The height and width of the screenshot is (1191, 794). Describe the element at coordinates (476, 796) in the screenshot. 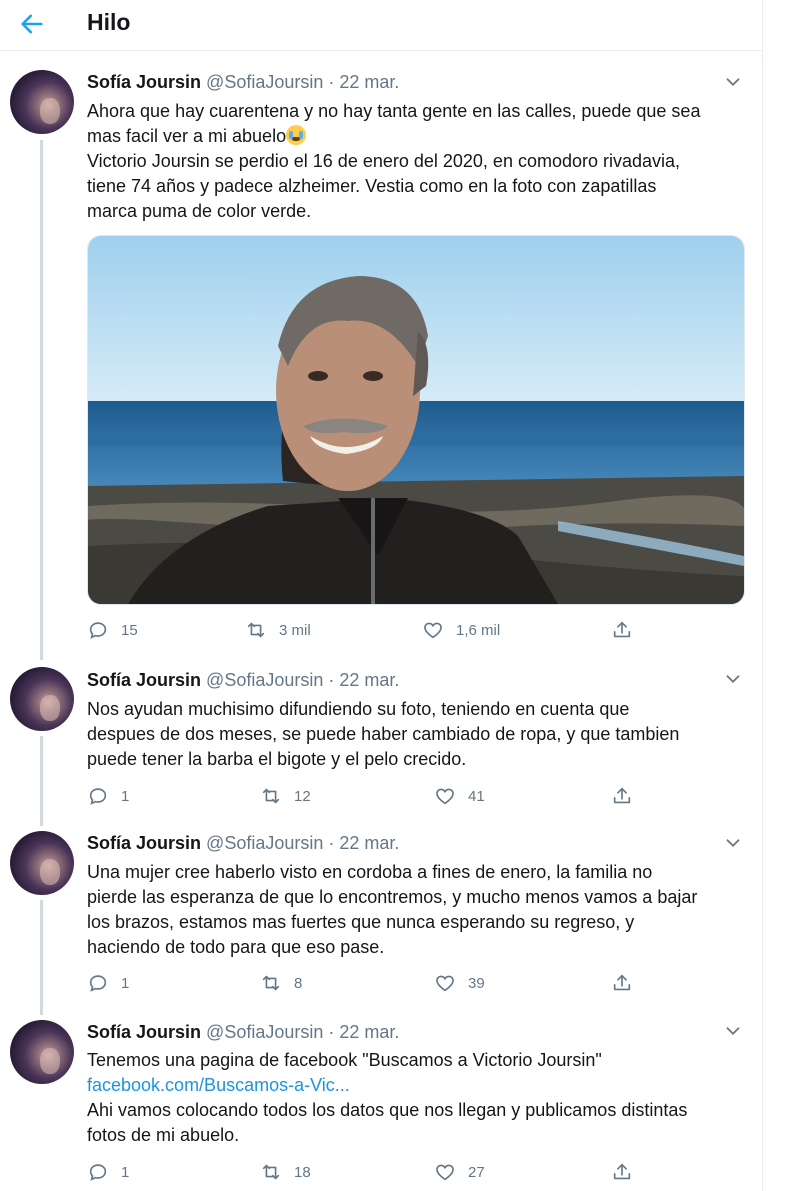

I see `like-count: 41` at that location.